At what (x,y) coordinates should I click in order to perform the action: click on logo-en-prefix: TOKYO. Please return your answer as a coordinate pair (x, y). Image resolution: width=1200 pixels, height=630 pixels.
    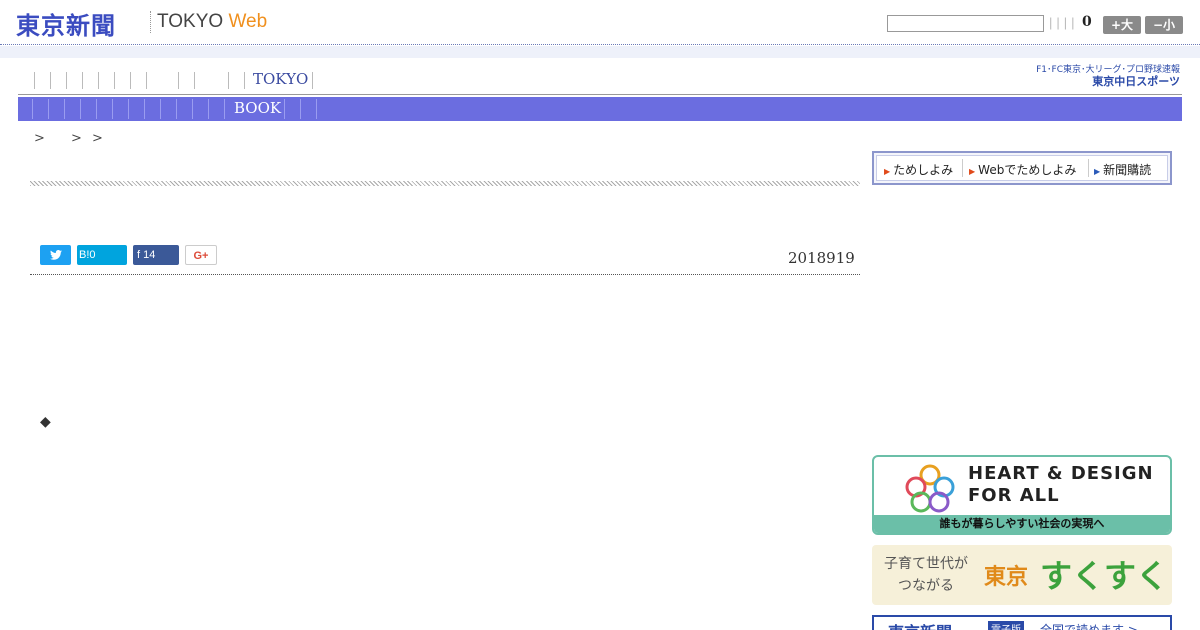
    Looking at the image, I should click on (193, 21).